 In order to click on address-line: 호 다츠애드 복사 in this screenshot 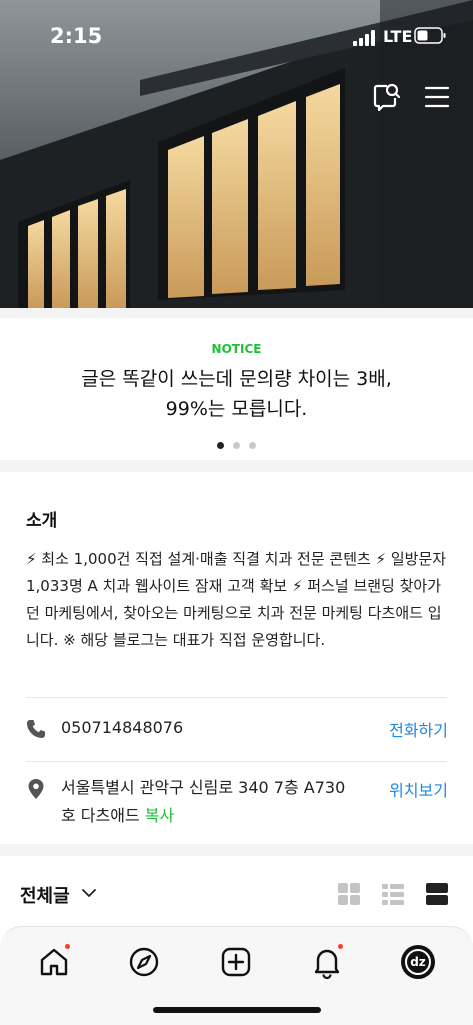, I will do `click(203, 816)`.